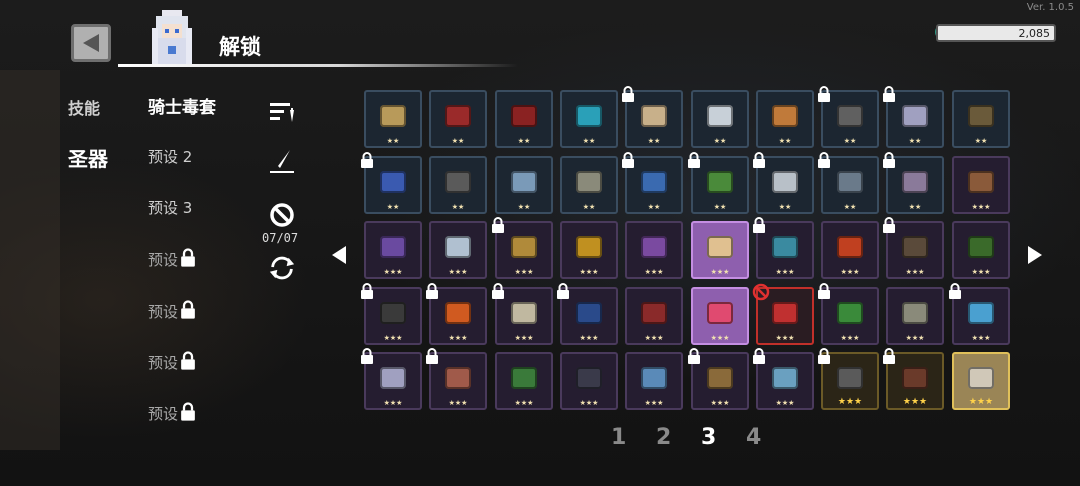 The image size is (1080, 486). What do you see at coordinates (182, 105) in the screenshot?
I see `preset-item: 骑士毒套` at bounding box center [182, 105].